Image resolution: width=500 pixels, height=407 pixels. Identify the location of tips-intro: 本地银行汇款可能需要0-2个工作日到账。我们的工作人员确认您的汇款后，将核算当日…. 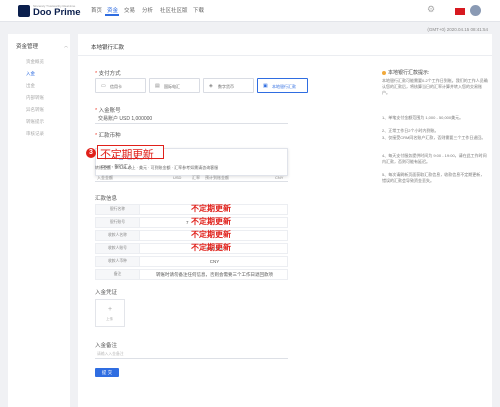
(435, 86).